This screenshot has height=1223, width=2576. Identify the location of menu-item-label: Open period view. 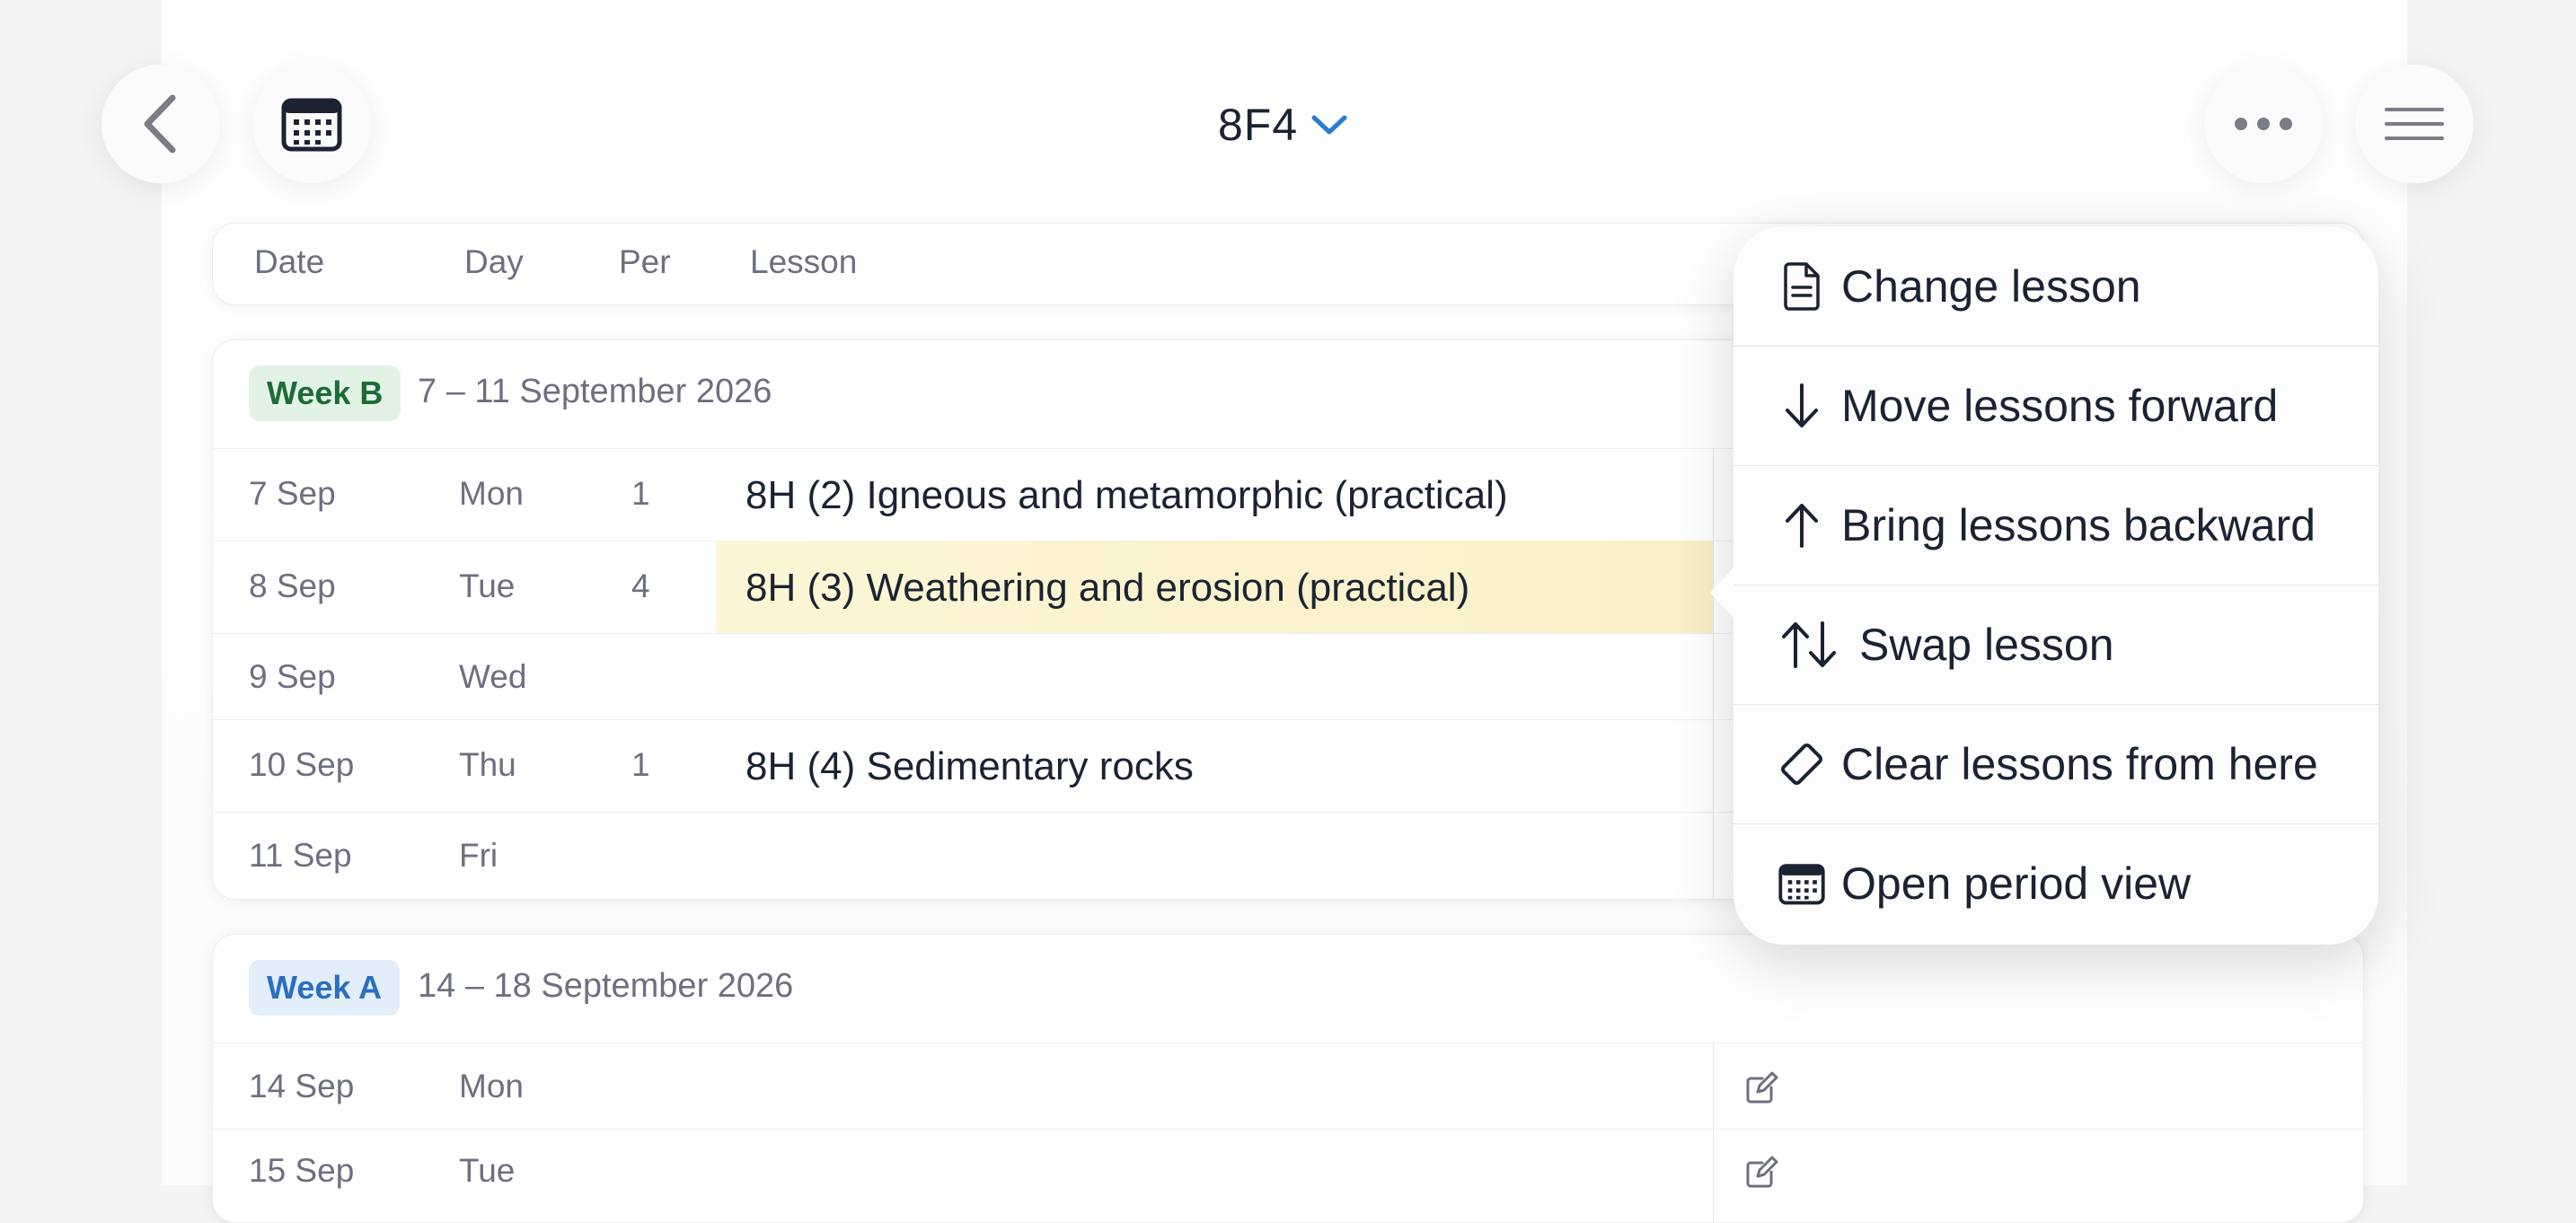
(2016, 883).